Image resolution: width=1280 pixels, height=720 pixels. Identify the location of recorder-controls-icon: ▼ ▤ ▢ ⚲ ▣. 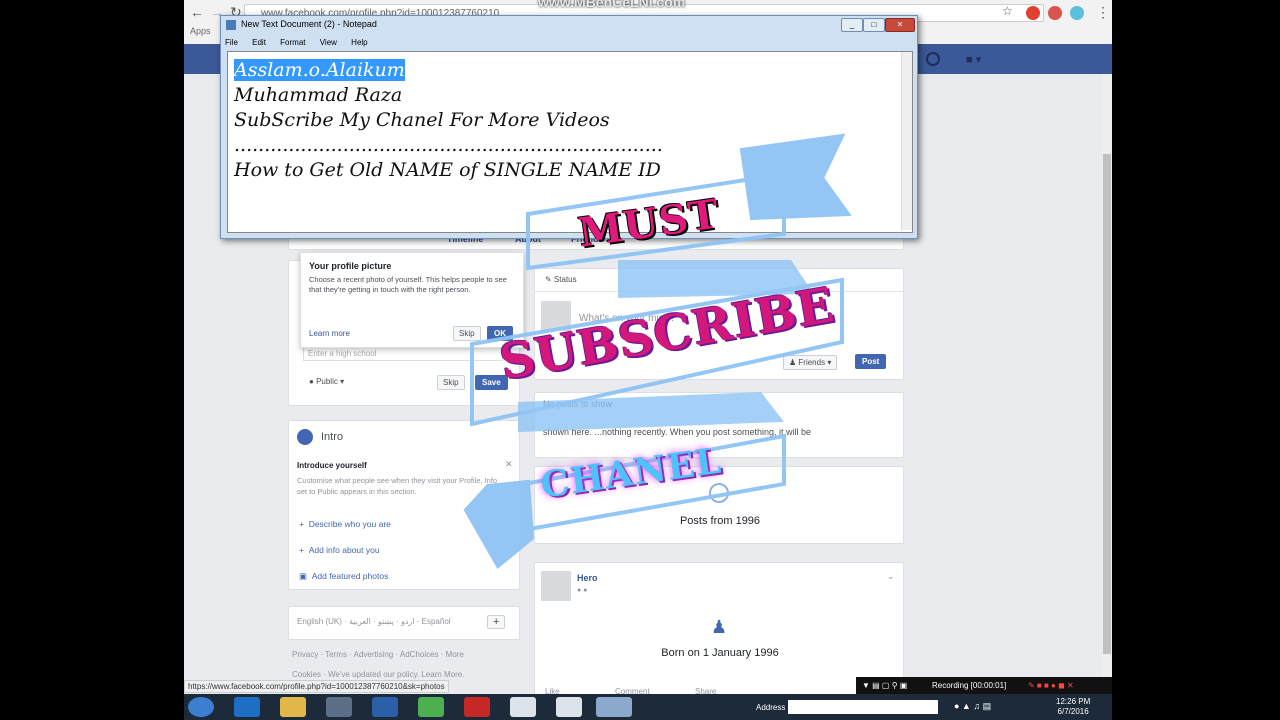
(884, 685).